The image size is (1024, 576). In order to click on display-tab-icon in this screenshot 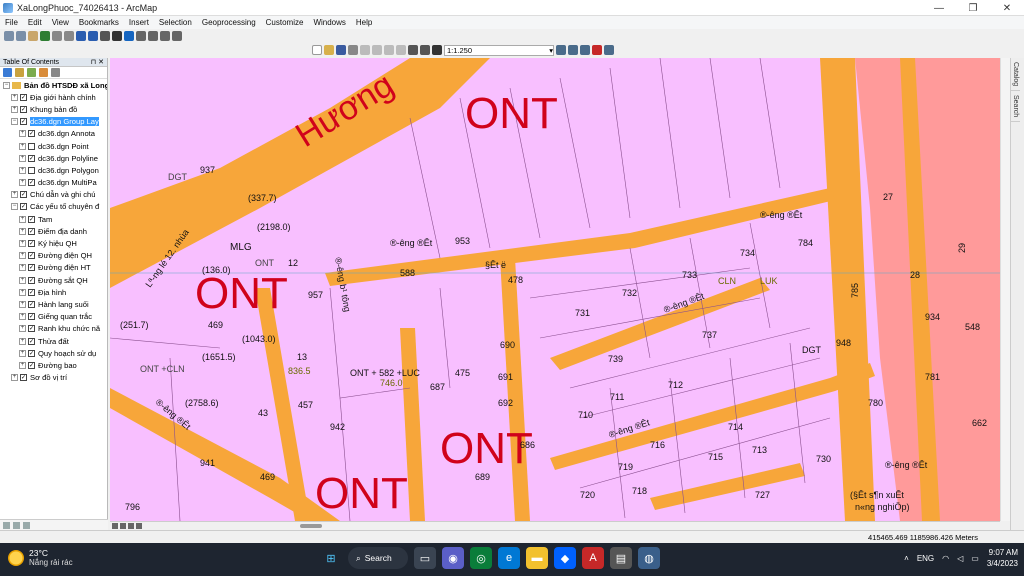, I will do `click(6, 525)`.